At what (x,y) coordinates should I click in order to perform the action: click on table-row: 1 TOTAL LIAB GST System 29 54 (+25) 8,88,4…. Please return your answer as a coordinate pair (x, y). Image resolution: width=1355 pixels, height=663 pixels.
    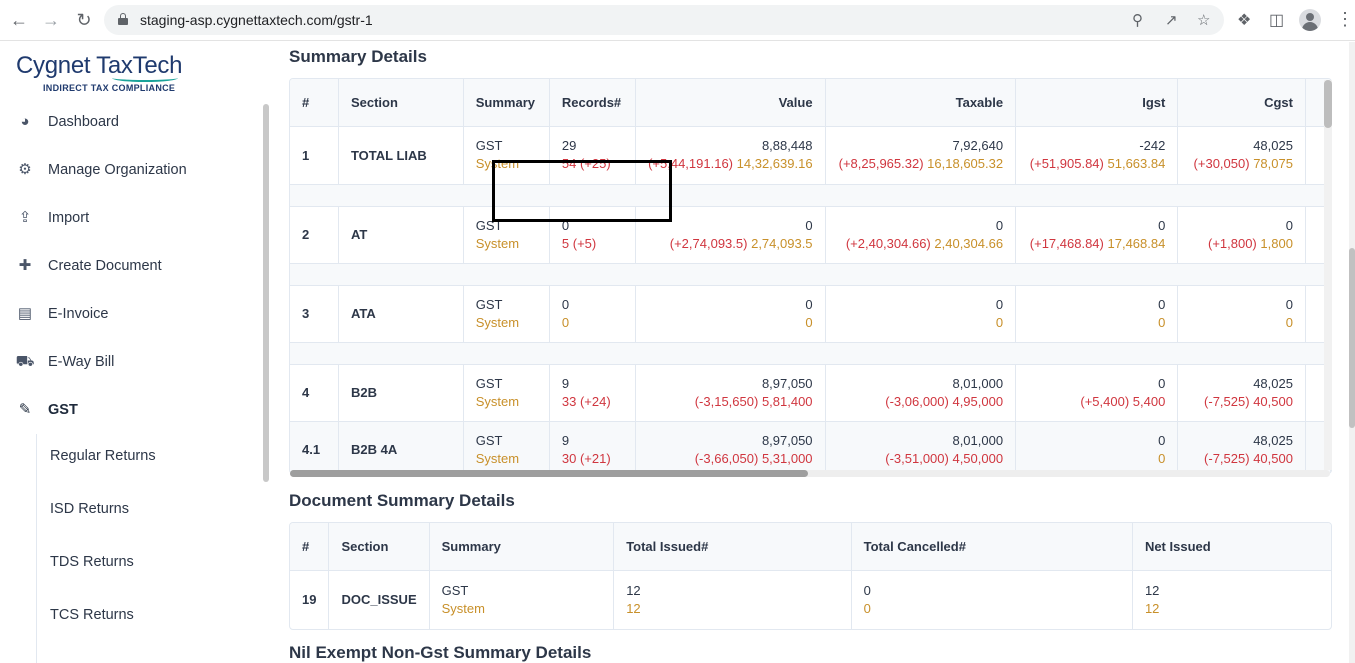
    Looking at the image, I should click on (810, 155).